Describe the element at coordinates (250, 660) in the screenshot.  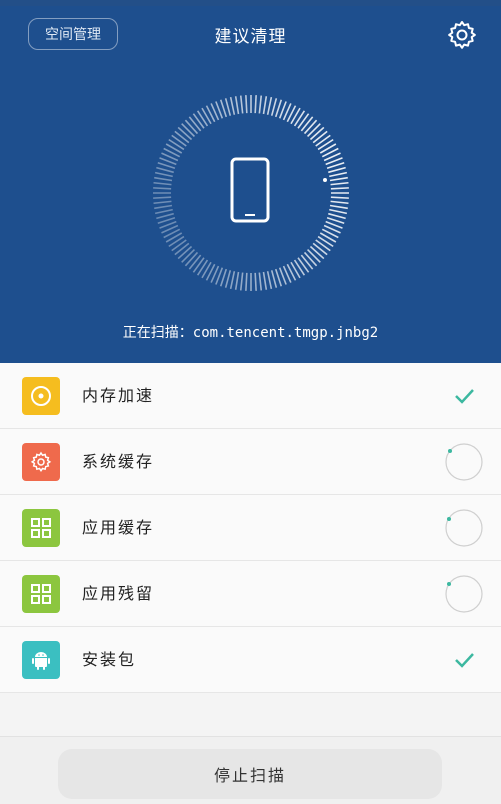
I see `list-item-install-packages: 安装包` at that location.